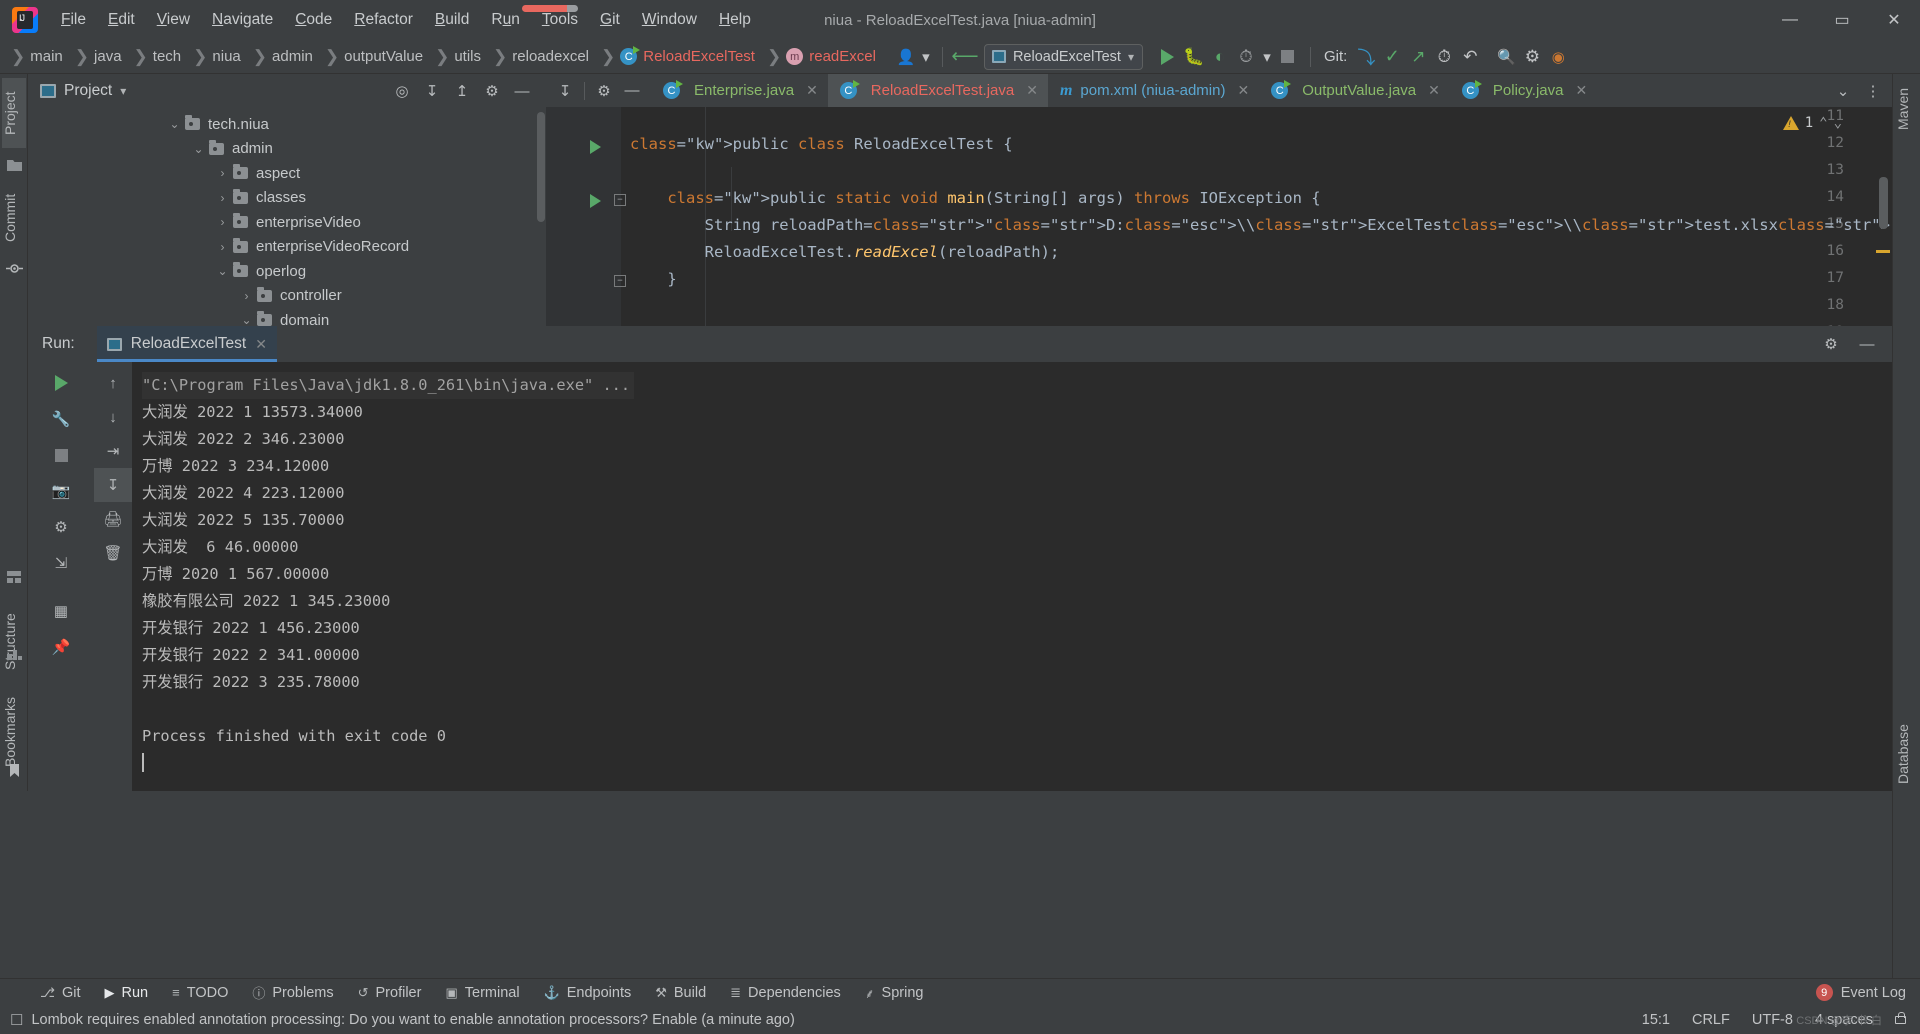  Describe the element at coordinates (1790, 20) in the screenshot. I see `minimize-button: —` at that location.